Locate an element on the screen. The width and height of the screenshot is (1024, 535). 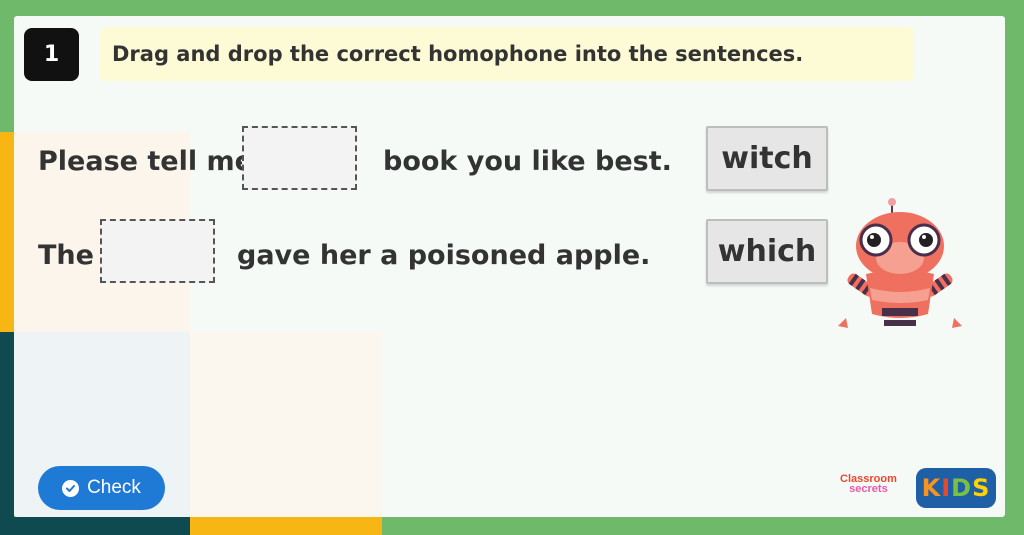
check-button: Check is located at coordinates (101, 488).